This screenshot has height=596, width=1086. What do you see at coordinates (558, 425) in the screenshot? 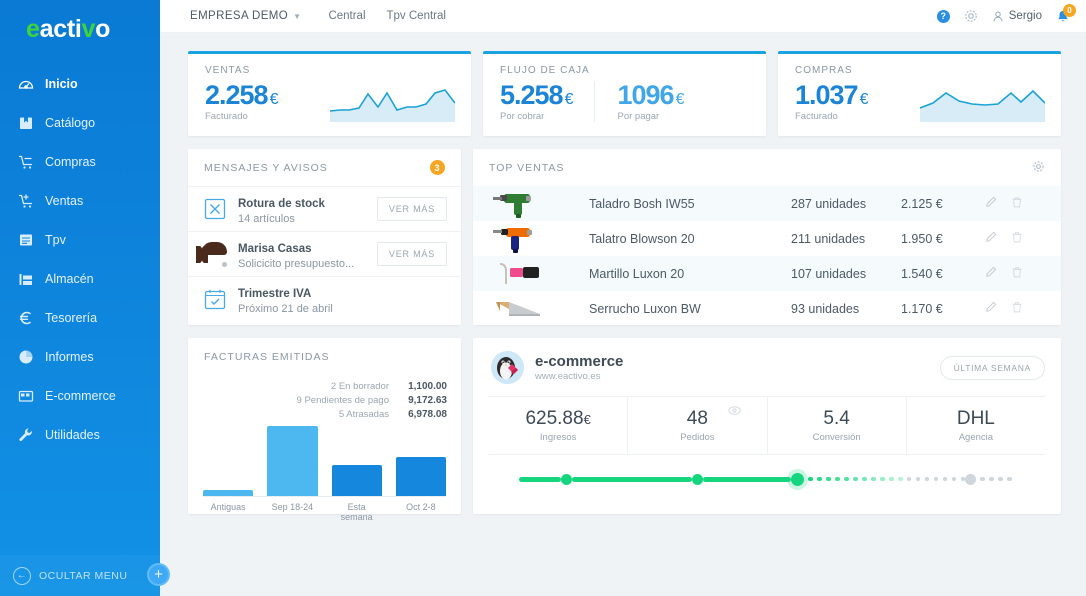
I see `stat-ingresos: 625.88€ Ingresos` at bounding box center [558, 425].